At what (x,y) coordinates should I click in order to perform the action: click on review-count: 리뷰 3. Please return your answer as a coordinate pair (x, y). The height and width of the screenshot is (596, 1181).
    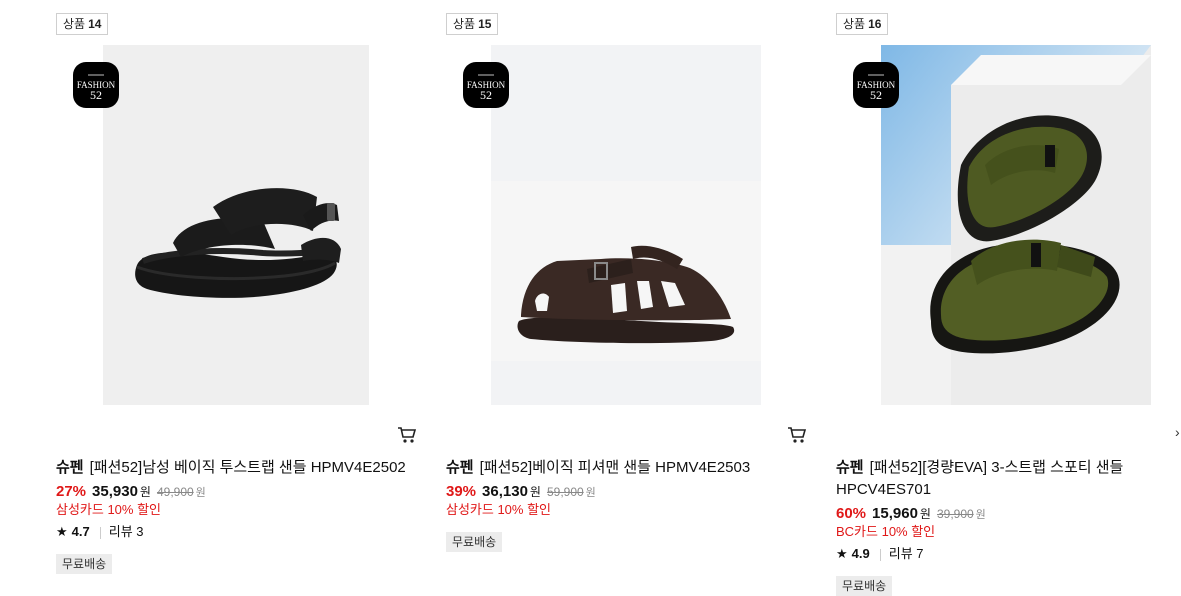
    Looking at the image, I should click on (126, 531).